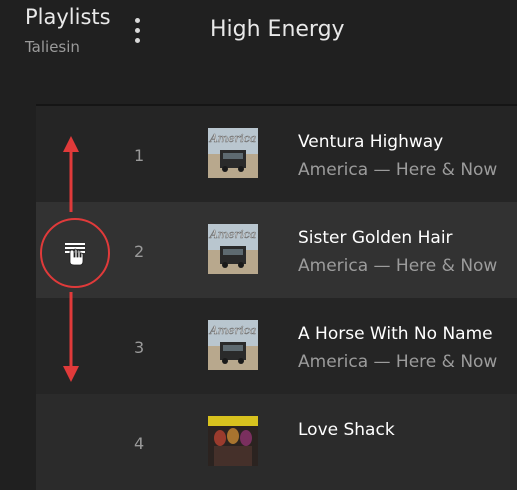 Image resolution: width=517 pixels, height=490 pixels. What do you see at coordinates (371, 142) in the screenshot?
I see `track-title: Ventura Highway` at bounding box center [371, 142].